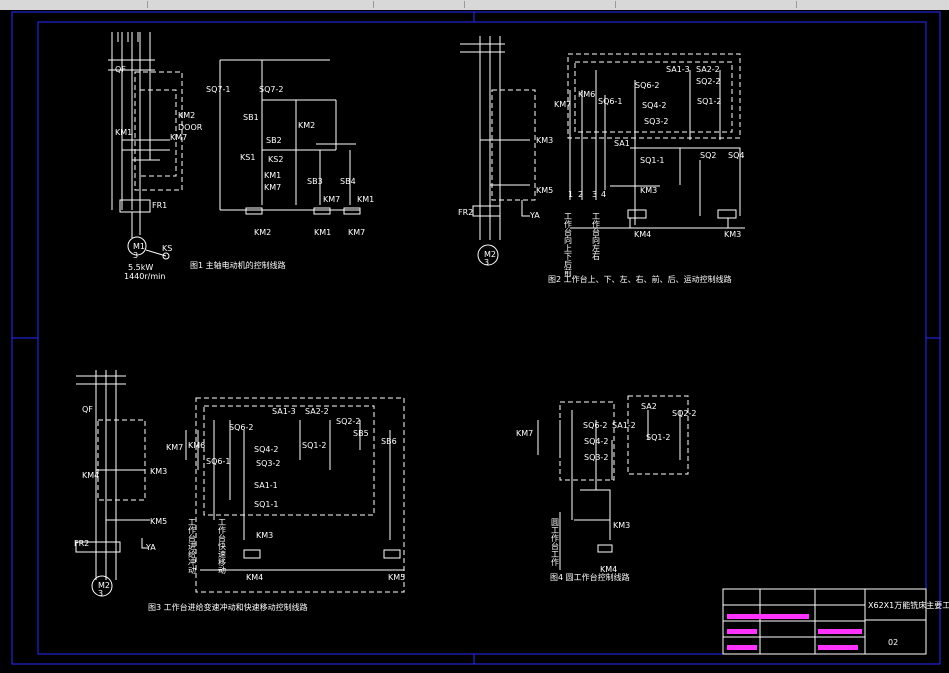 The image size is (949, 673). I want to click on label: SQ7-2, so click(271, 89).